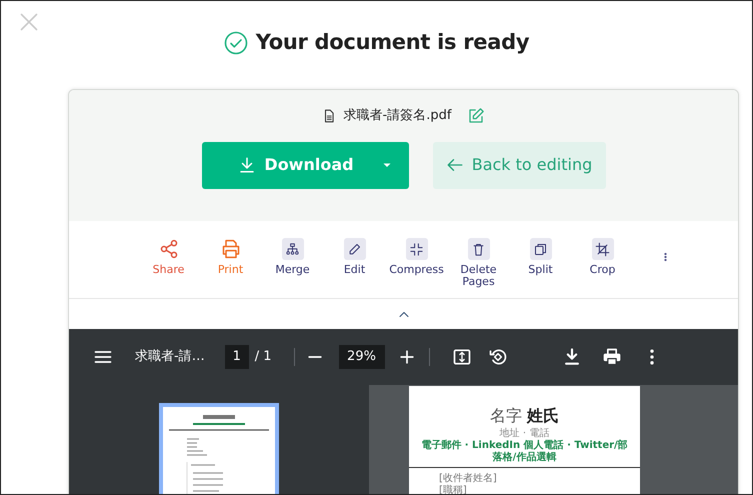 The height and width of the screenshot is (495, 753). I want to click on tool-button: Compress, so click(417, 257).